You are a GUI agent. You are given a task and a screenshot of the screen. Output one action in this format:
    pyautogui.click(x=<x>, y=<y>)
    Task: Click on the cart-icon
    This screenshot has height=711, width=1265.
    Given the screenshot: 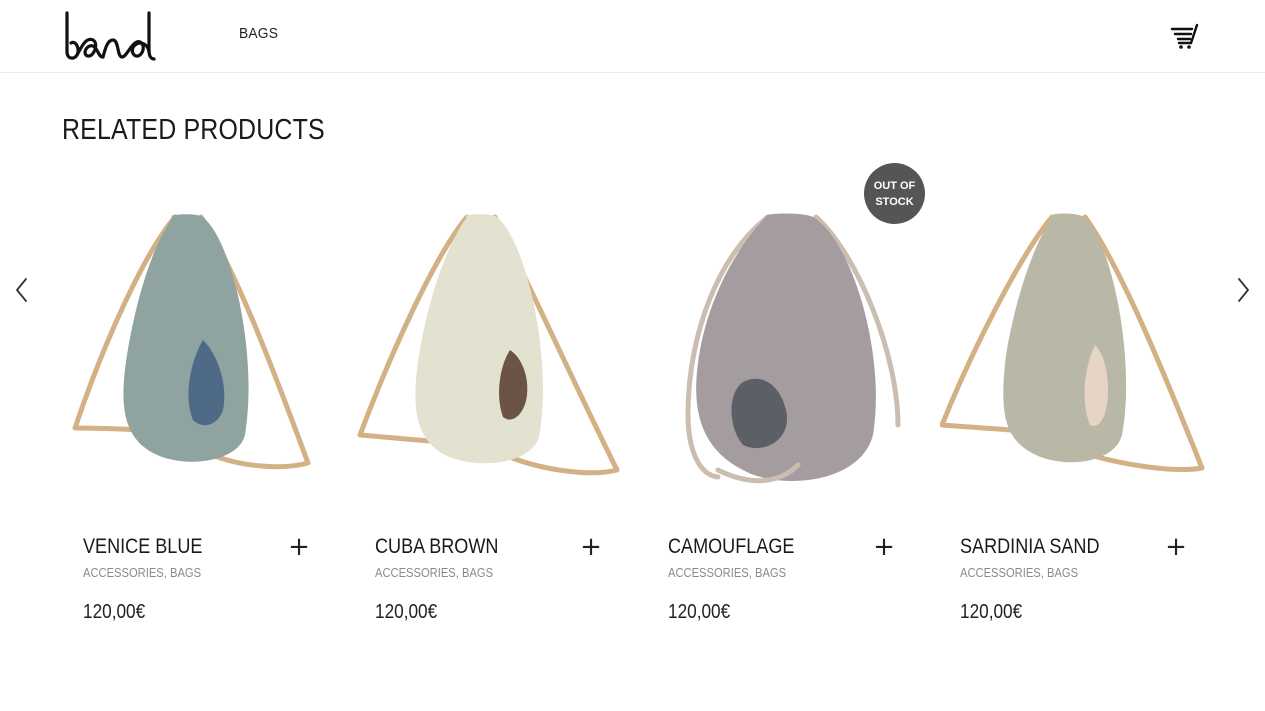 What is the action you would take?
    pyautogui.click(x=1186, y=36)
    